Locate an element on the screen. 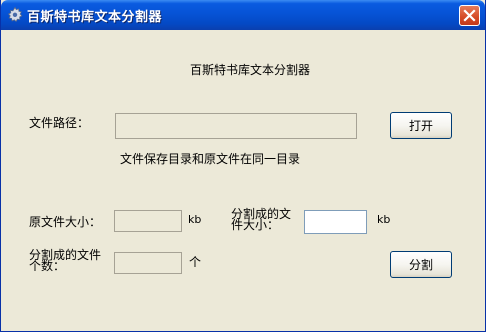 The width and height of the screenshot is (486, 332). open-button-label: 打开 is located at coordinates (420, 126).